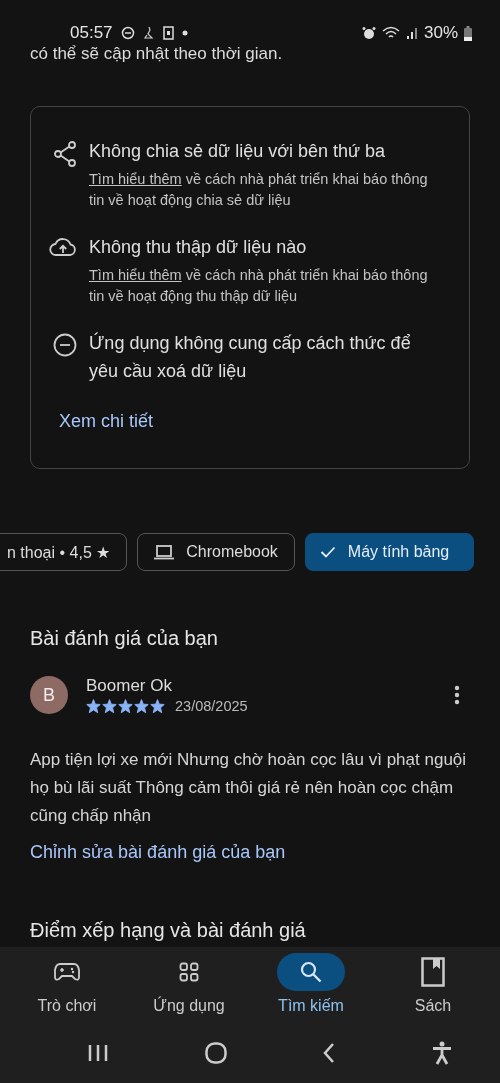 The height and width of the screenshot is (1083, 500). What do you see at coordinates (91, 33) in the screenshot?
I see `status-time: 05:57` at bounding box center [91, 33].